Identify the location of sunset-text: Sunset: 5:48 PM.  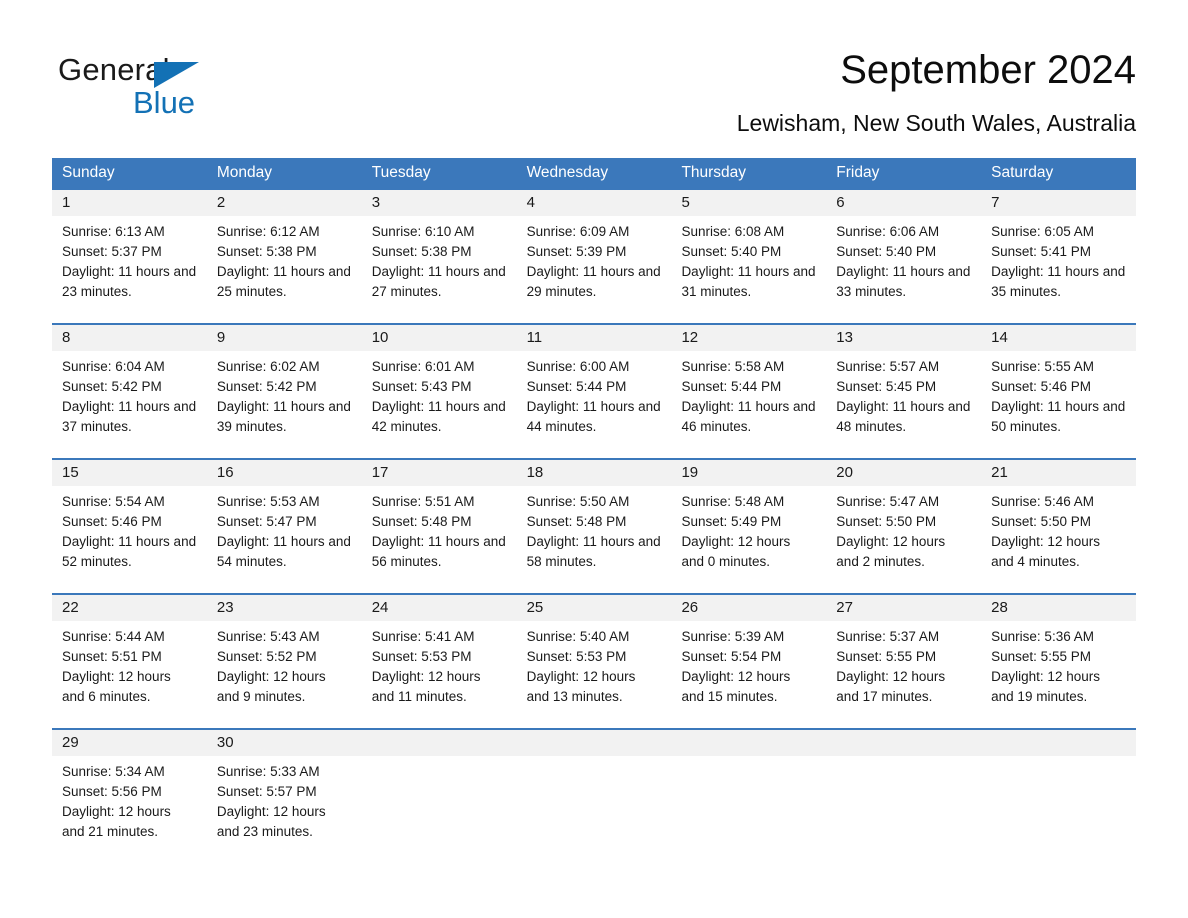
(421, 521).